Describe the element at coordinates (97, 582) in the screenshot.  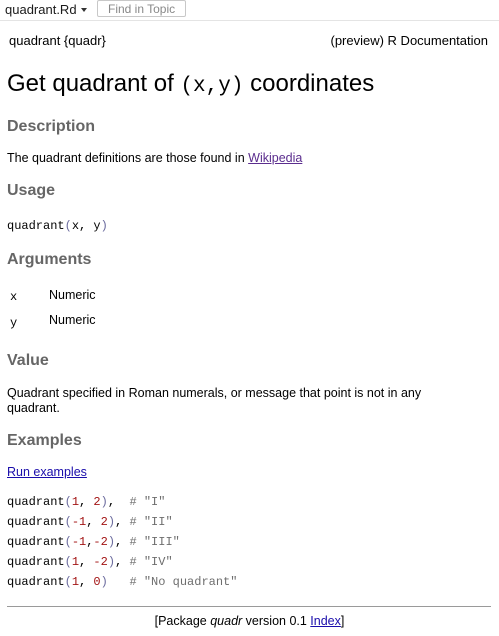
I see `example-arg-y: 0` at that location.